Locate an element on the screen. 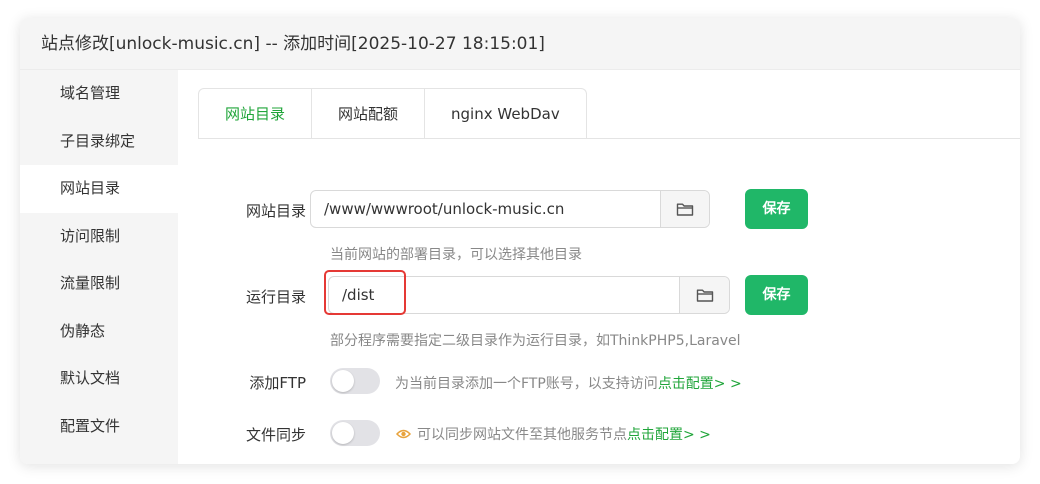 The height and width of the screenshot is (484, 1040). sync-toggle-knob is located at coordinates (343, 433).